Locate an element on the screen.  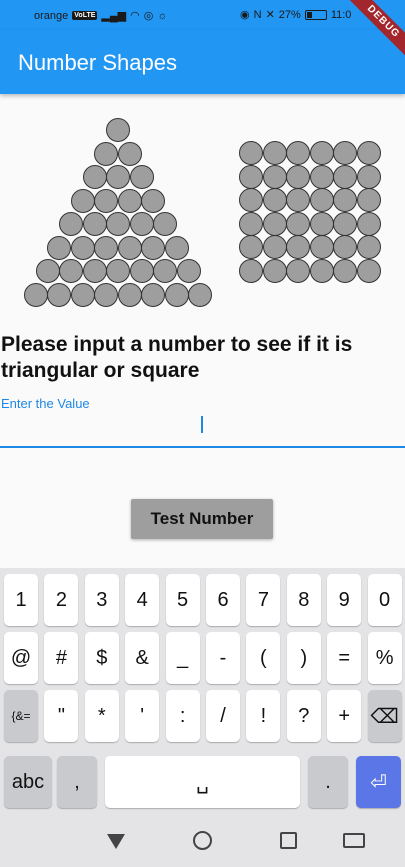
key-symbol: + is located at coordinates (344, 716).